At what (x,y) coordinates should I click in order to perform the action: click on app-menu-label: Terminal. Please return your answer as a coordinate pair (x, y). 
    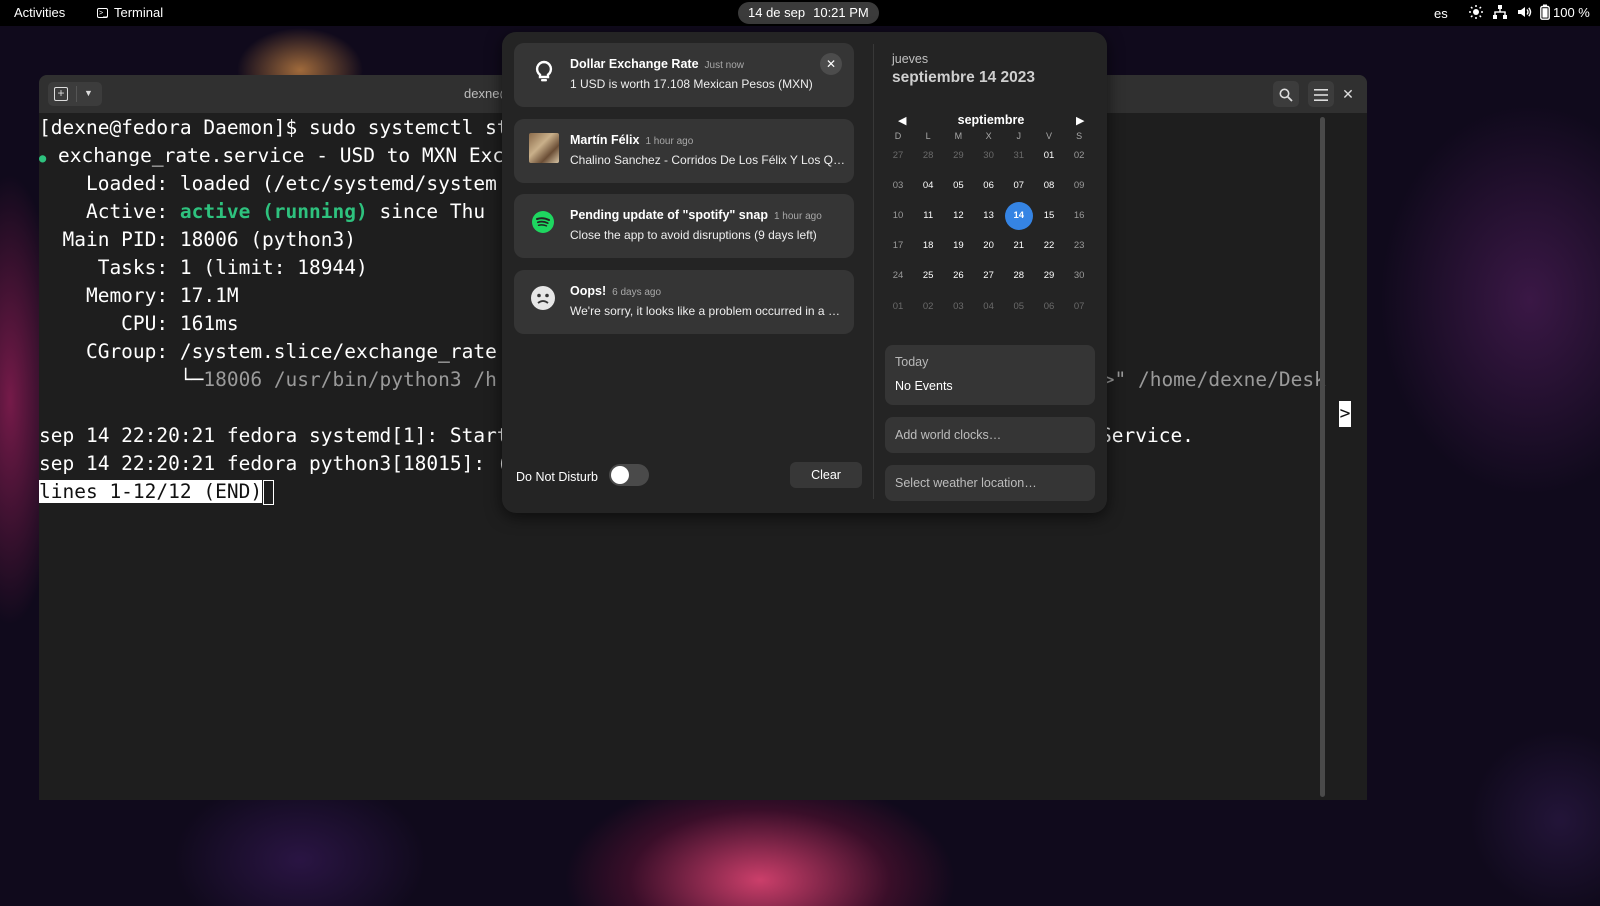
    Looking at the image, I should click on (139, 12).